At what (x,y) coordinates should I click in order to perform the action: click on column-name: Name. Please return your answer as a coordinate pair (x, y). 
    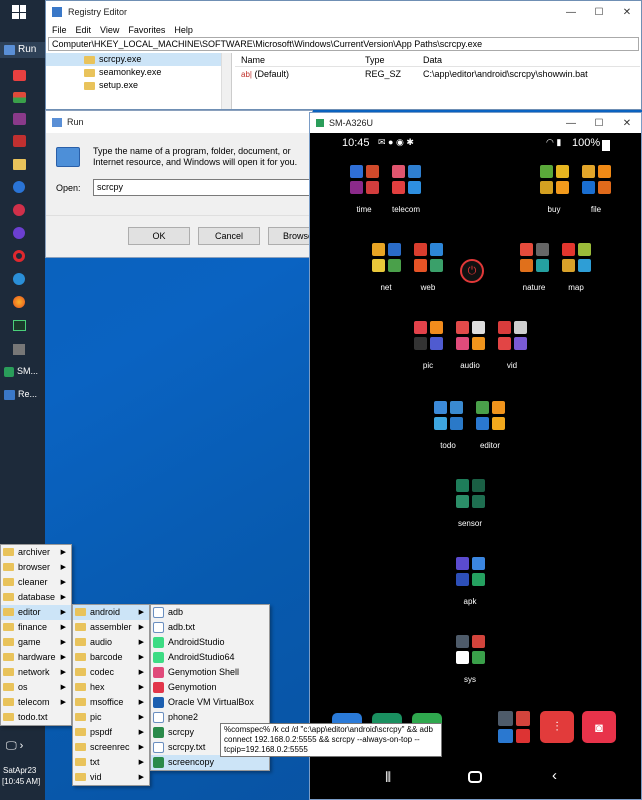
    Looking at the image, I should click on (300, 60).